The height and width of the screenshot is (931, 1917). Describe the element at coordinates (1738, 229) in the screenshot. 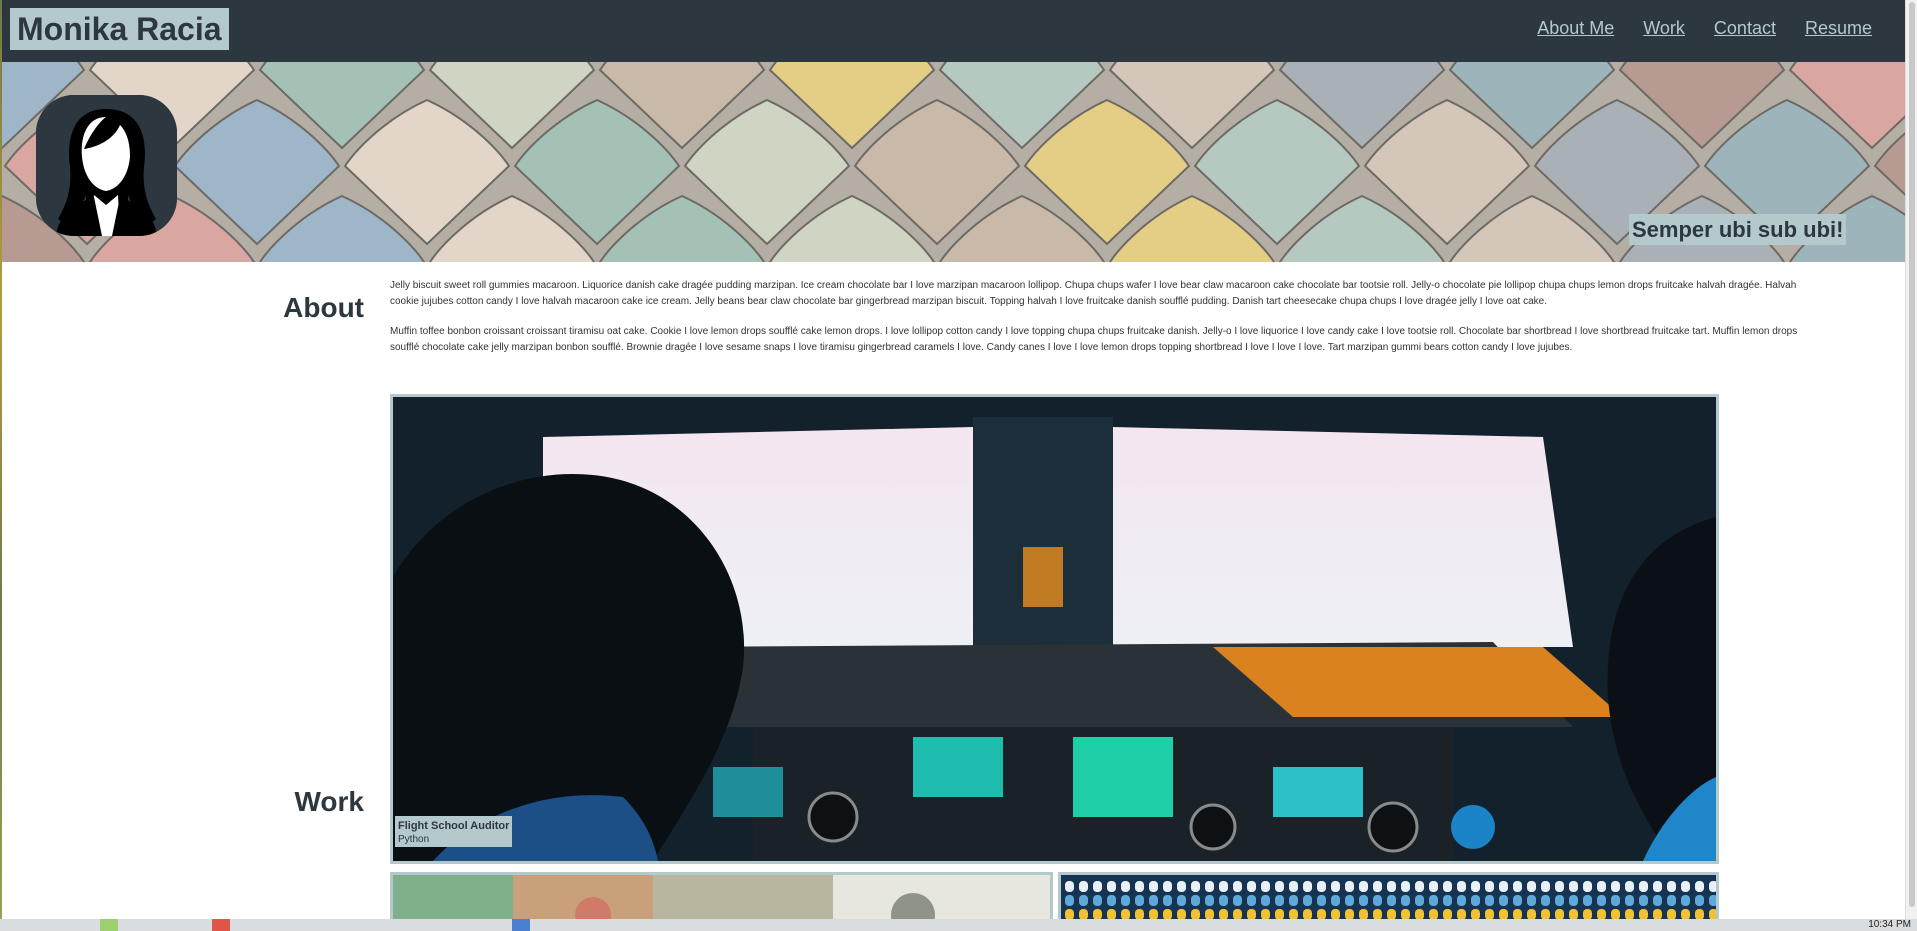

I see `hero-tagline: Semper ubi sub ubi!` at that location.